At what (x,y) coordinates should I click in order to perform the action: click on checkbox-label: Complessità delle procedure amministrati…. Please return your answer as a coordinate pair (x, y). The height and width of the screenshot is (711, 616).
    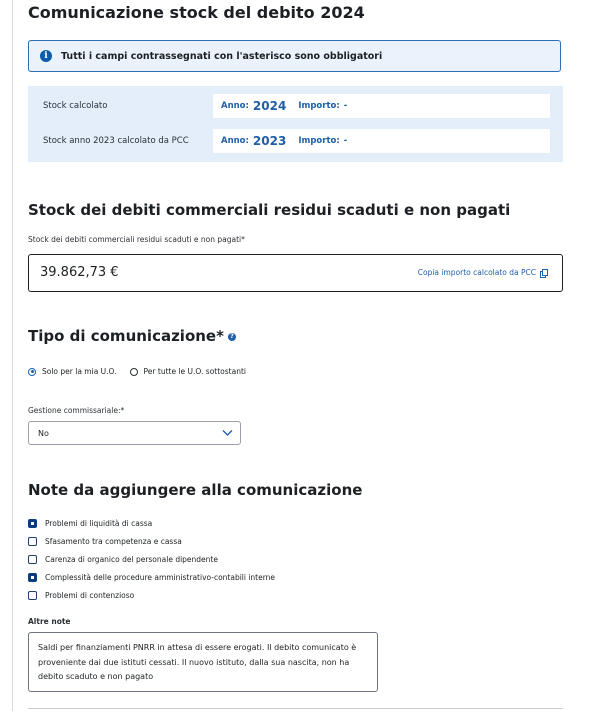
    Looking at the image, I should click on (160, 577).